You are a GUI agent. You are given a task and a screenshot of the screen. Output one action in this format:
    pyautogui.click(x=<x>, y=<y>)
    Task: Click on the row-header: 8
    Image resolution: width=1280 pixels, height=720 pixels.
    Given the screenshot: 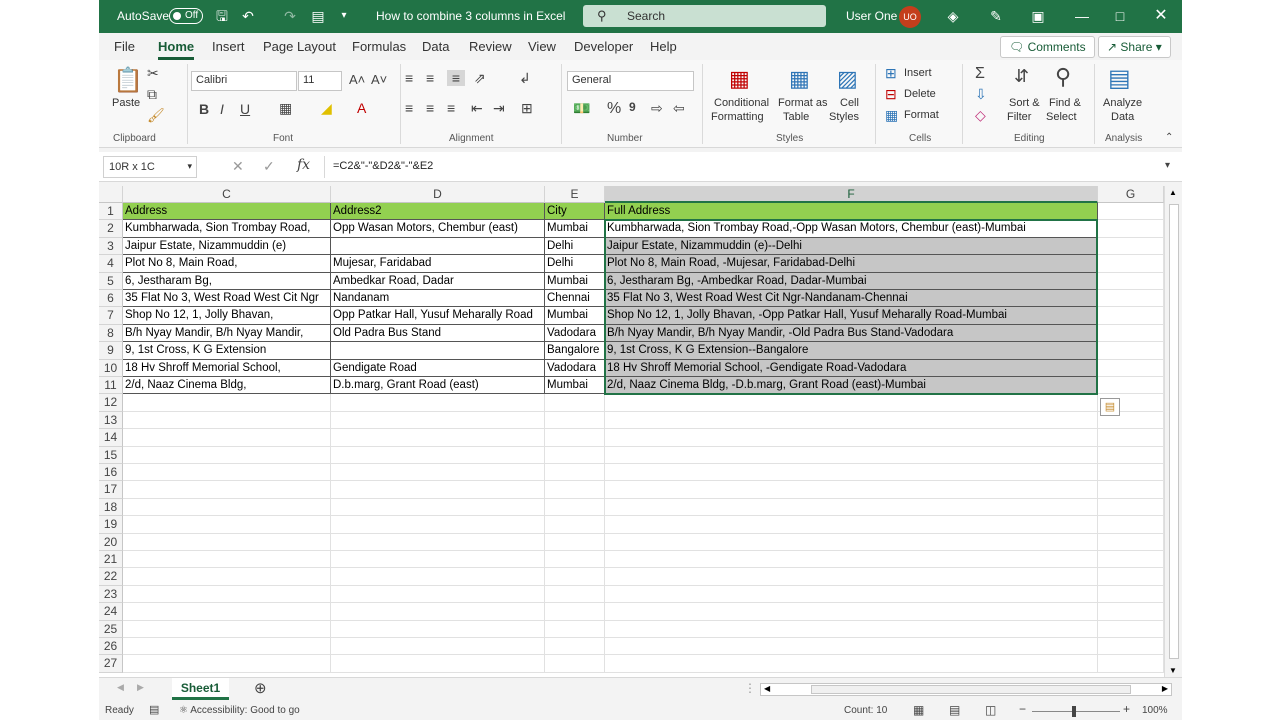 What is the action you would take?
    pyautogui.click(x=111, y=333)
    